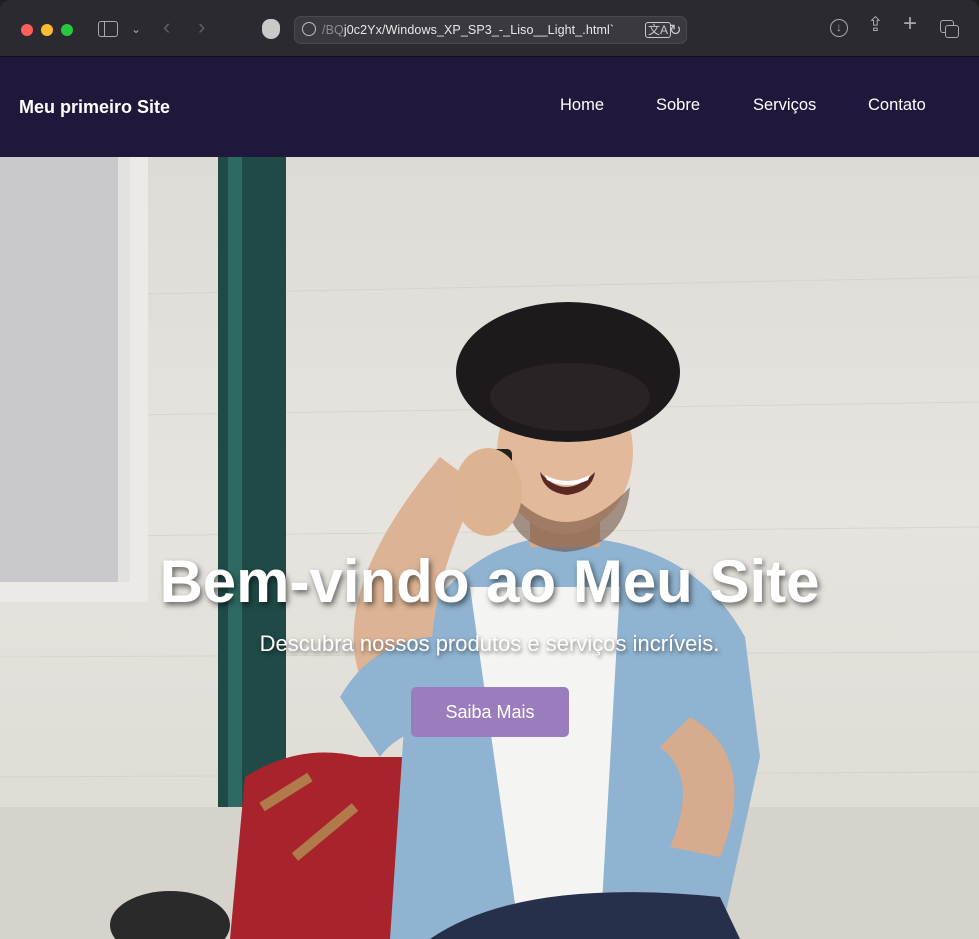  What do you see at coordinates (949, 29) in the screenshot?
I see `tab-overview-icon` at bounding box center [949, 29].